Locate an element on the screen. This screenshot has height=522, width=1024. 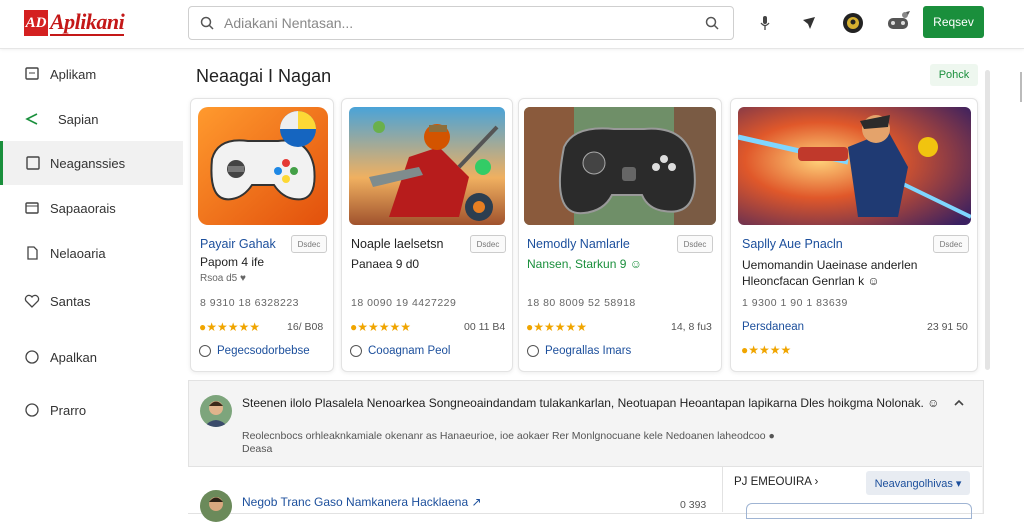
sidebar-item-apps: Aplikam is located at coordinates (90, 74).